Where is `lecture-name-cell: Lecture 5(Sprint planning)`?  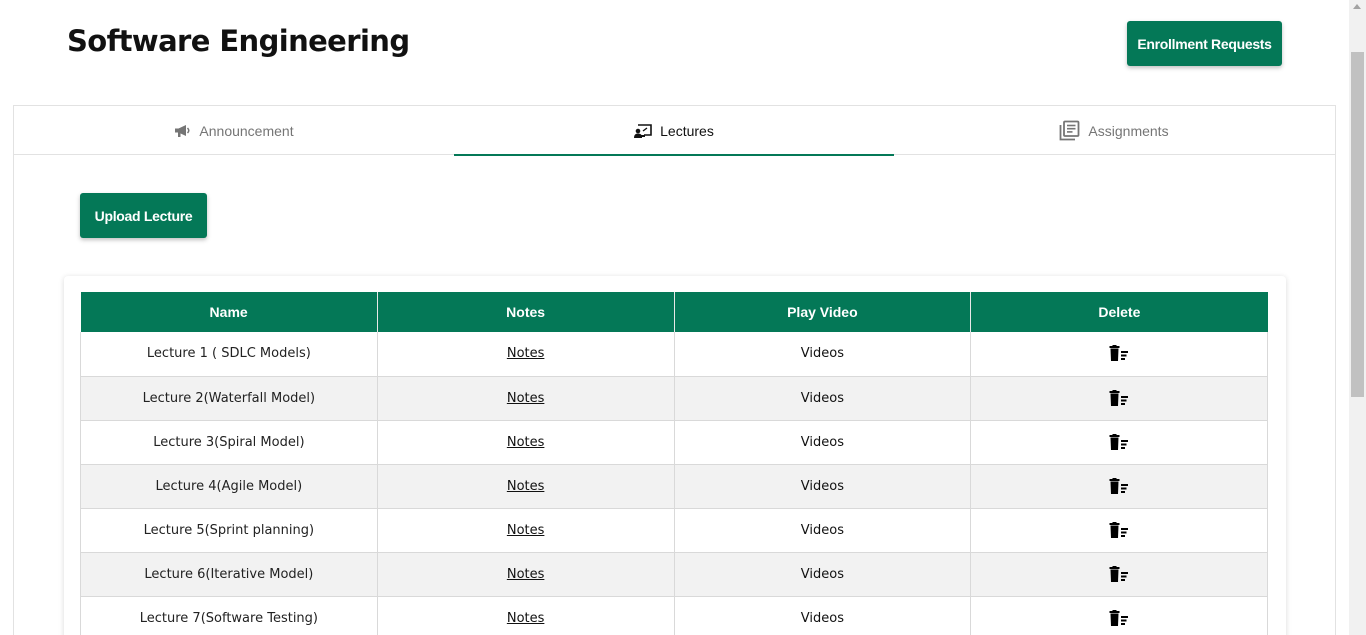 lecture-name-cell: Lecture 5(Sprint planning) is located at coordinates (229, 530).